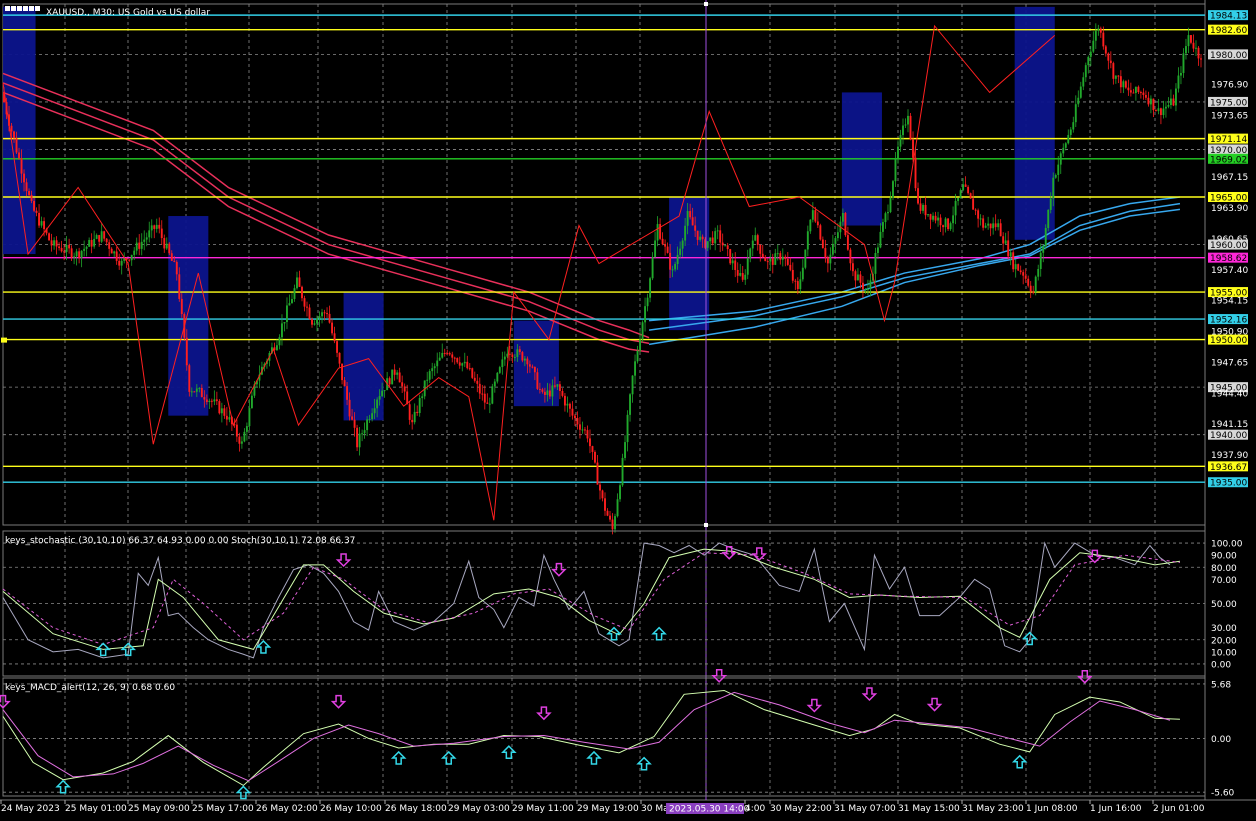  Describe the element at coordinates (1221, 685) in the screenshot. I see `macd-tick-5.68: 5.68` at that location.